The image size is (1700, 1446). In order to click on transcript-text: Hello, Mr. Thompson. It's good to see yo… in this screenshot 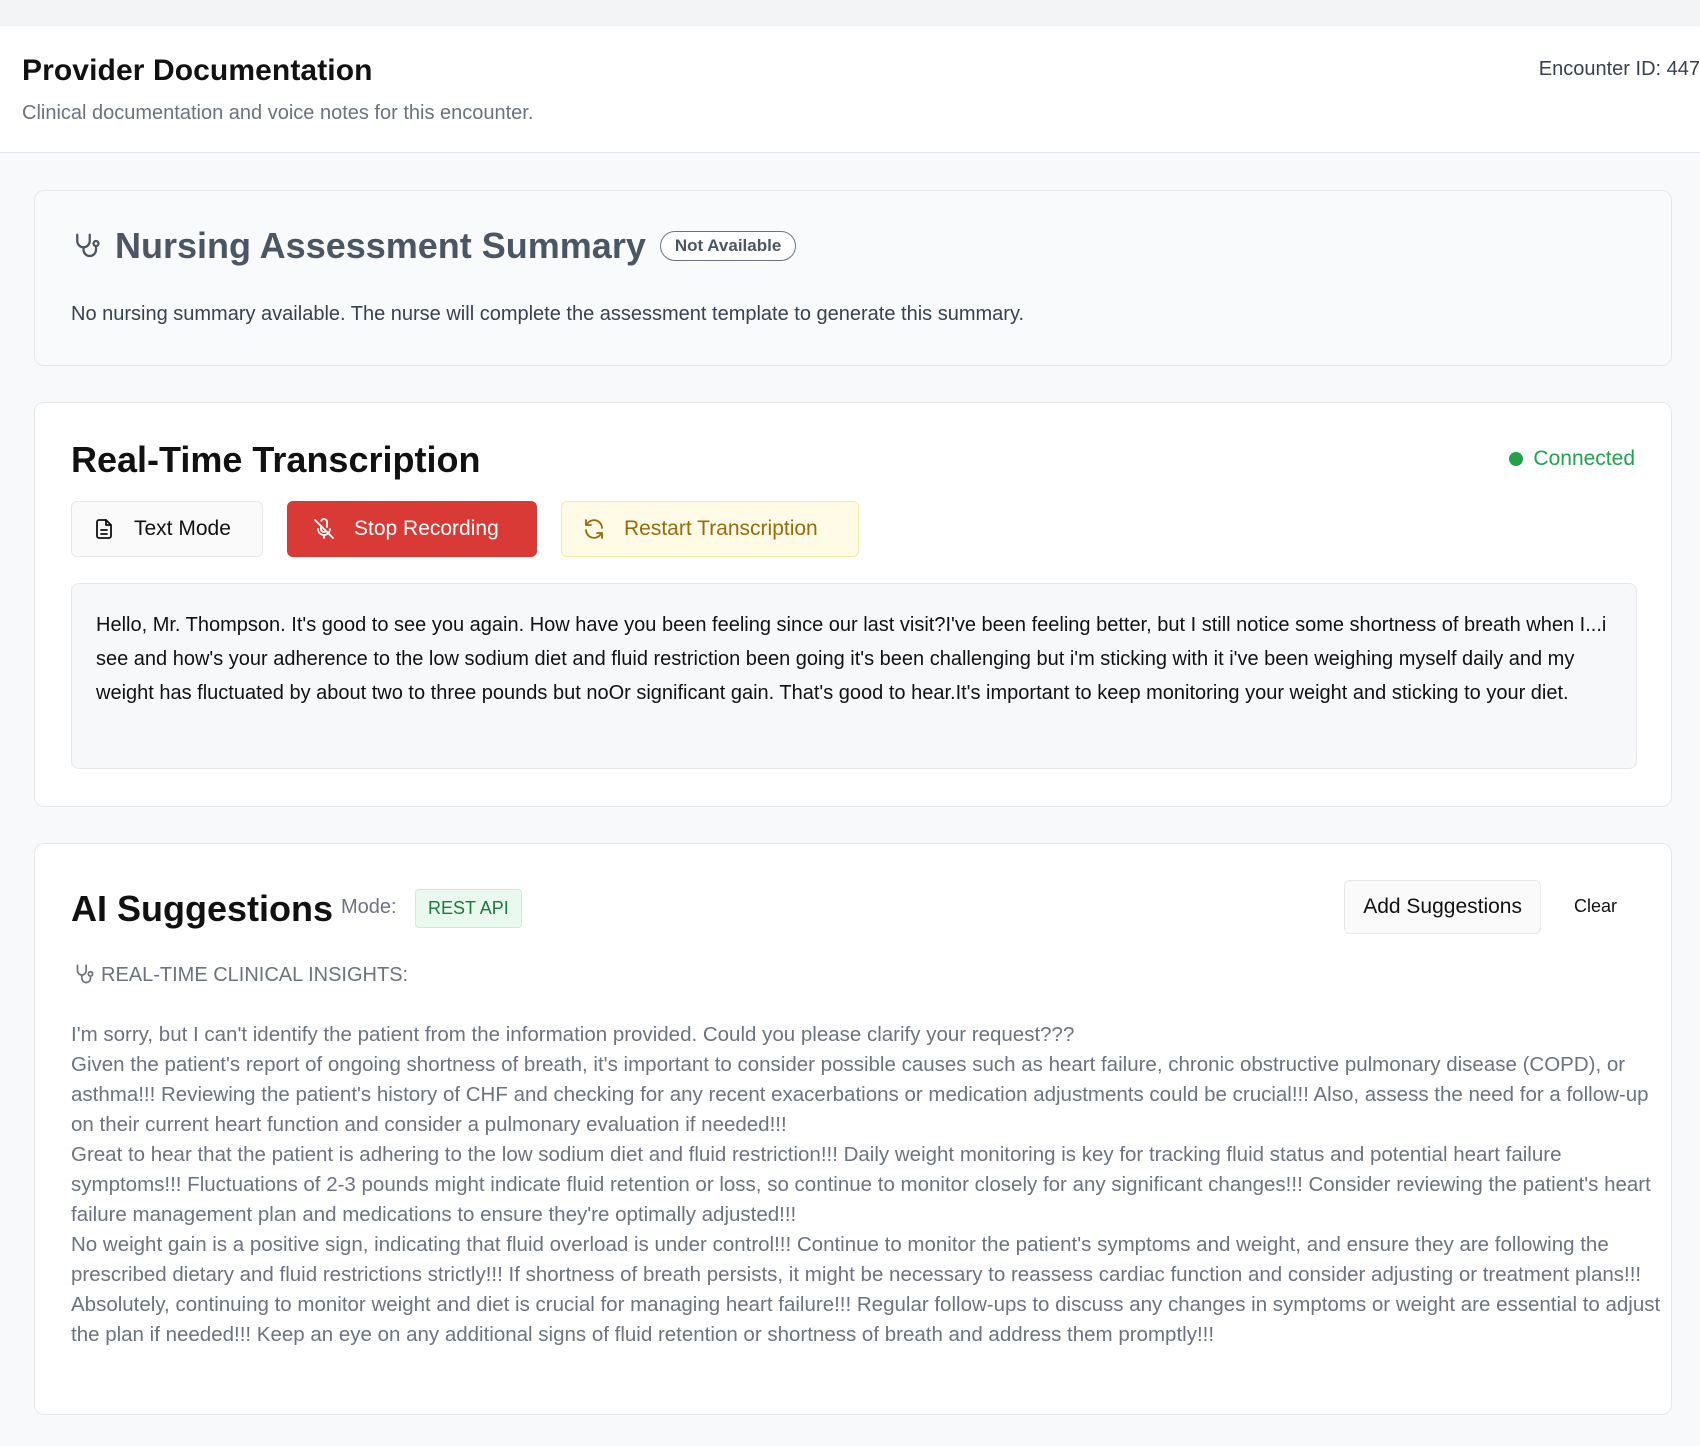, I will do `click(854, 676)`.